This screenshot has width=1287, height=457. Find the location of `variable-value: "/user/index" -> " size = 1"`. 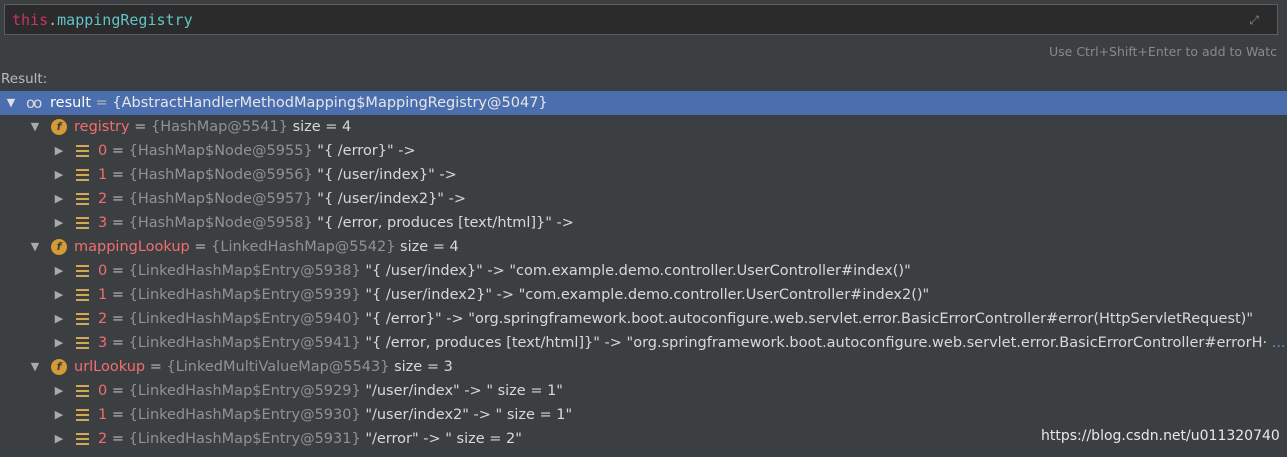

variable-value: "/user/index" -> " size = 1" is located at coordinates (464, 391).